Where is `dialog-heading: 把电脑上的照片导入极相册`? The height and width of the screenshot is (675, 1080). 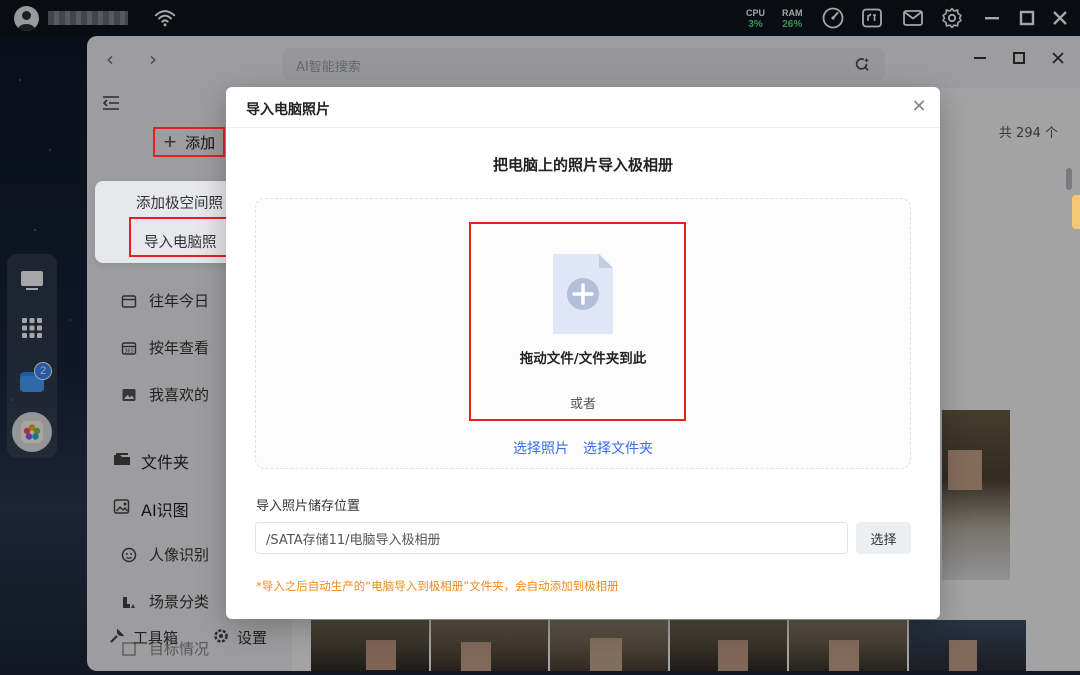 dialog-heading: 把电脑上的照片导入极相册 is located at coordinates (582, 165).